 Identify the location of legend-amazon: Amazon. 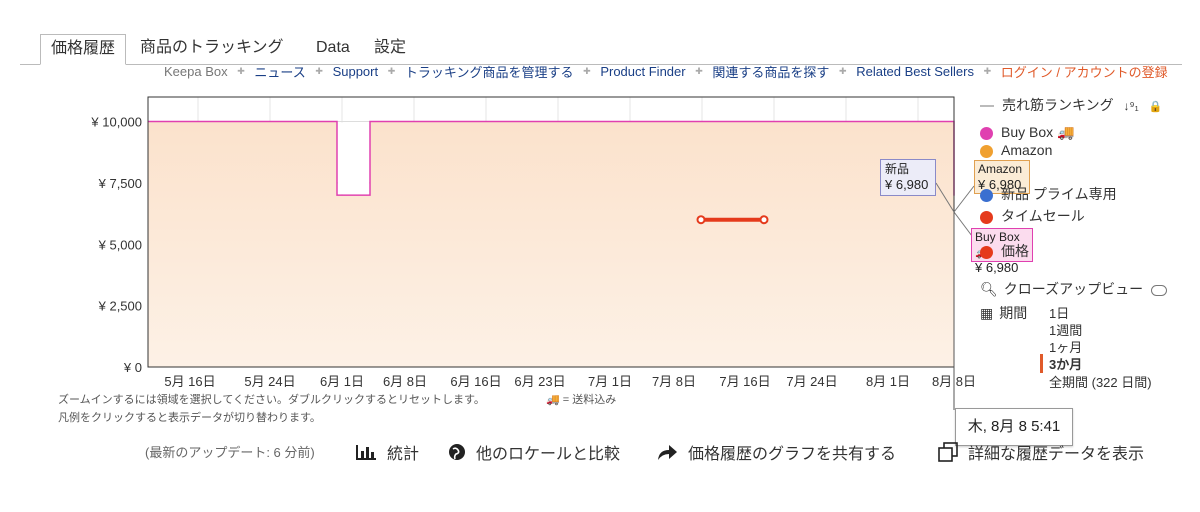
(1016, 150).